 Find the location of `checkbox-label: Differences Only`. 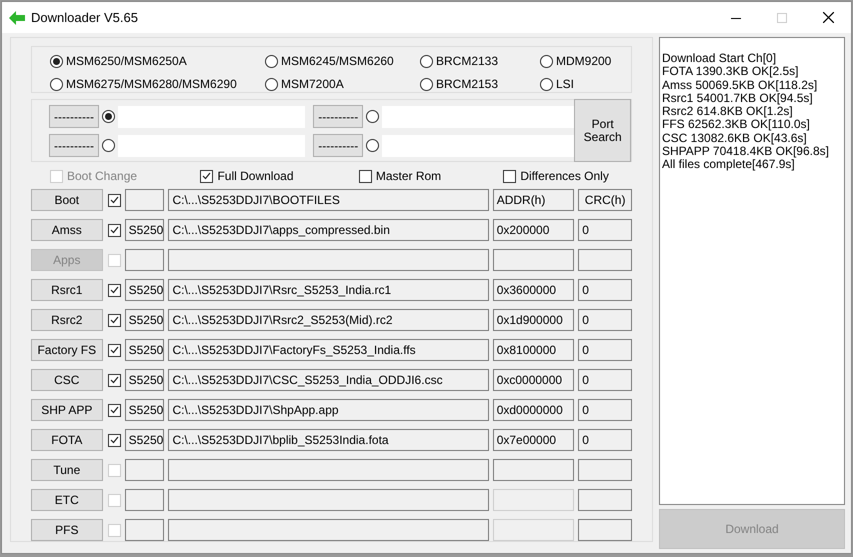

checkbox-label: Differences Only is located at coordinates (564, 176).